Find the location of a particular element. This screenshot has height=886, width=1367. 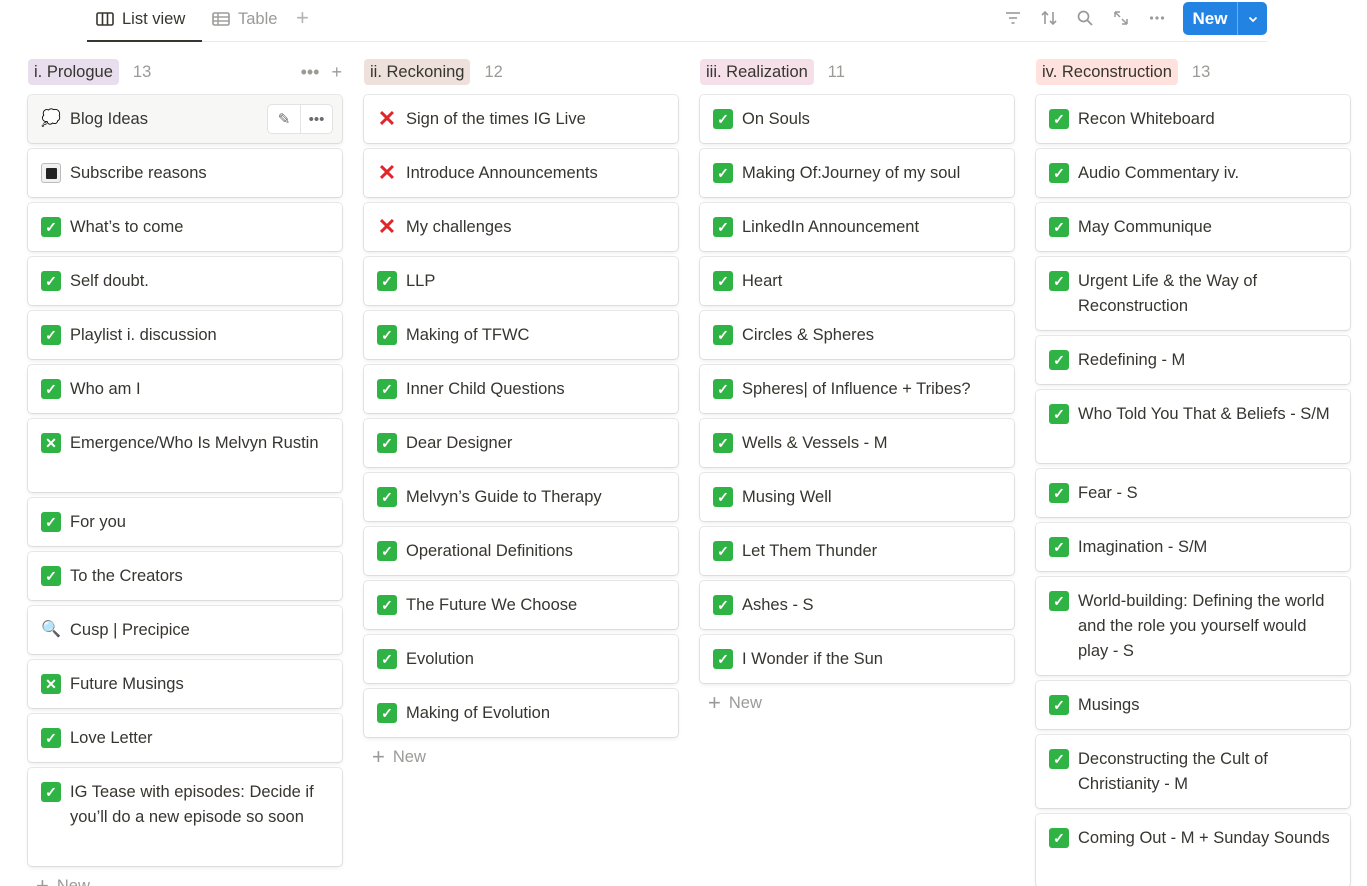

card-title: Love Letter is located at coordinates (111, 738).